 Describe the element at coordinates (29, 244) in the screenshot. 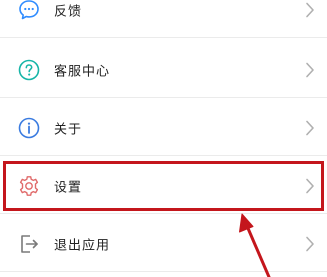

I see `logout-icon` at that location.